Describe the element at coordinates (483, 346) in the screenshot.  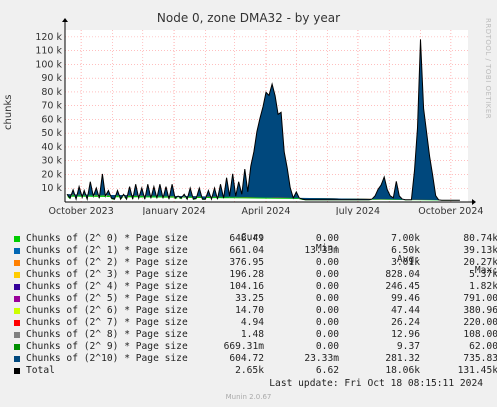
I see `legend-max: 62.00` at that location.